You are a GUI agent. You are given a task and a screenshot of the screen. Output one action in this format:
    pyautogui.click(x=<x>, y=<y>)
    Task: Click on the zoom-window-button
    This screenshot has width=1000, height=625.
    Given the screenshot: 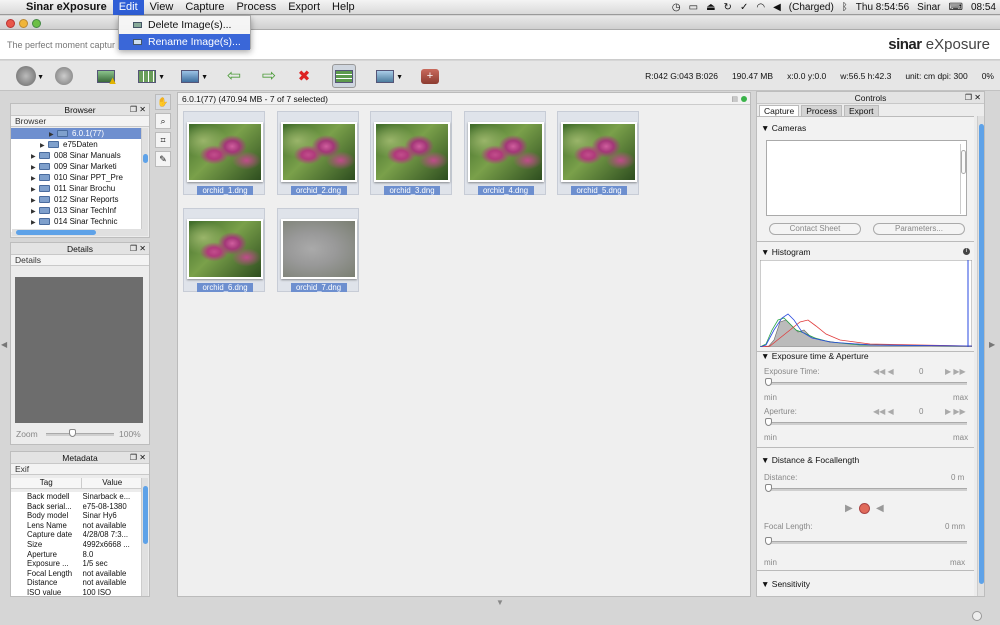 What is the action you would take?
    pyautogui.click(x=36, y=23)
    